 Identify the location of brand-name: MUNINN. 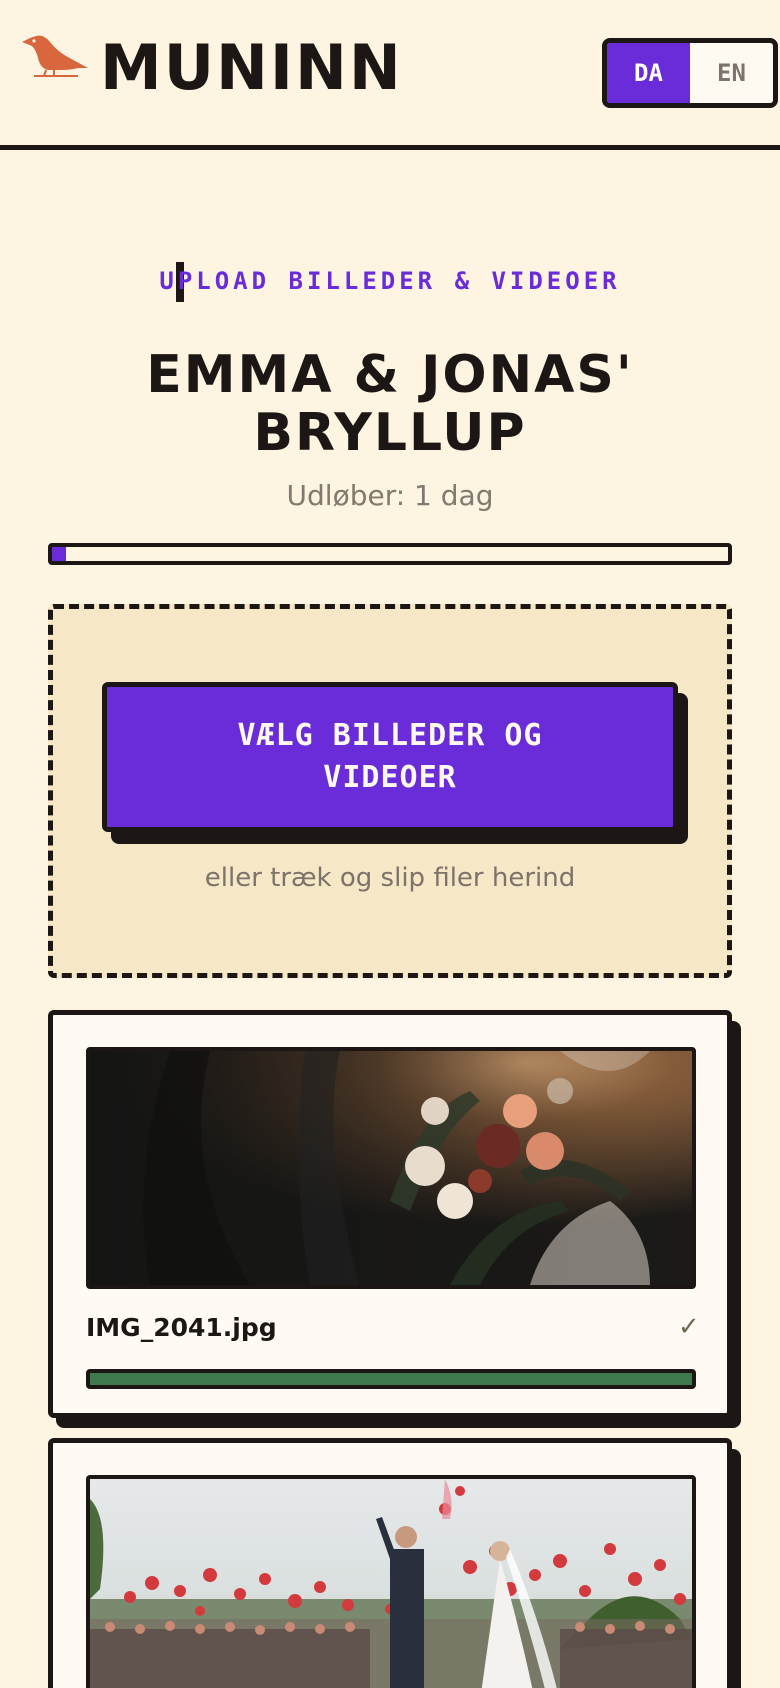
(251, 67).